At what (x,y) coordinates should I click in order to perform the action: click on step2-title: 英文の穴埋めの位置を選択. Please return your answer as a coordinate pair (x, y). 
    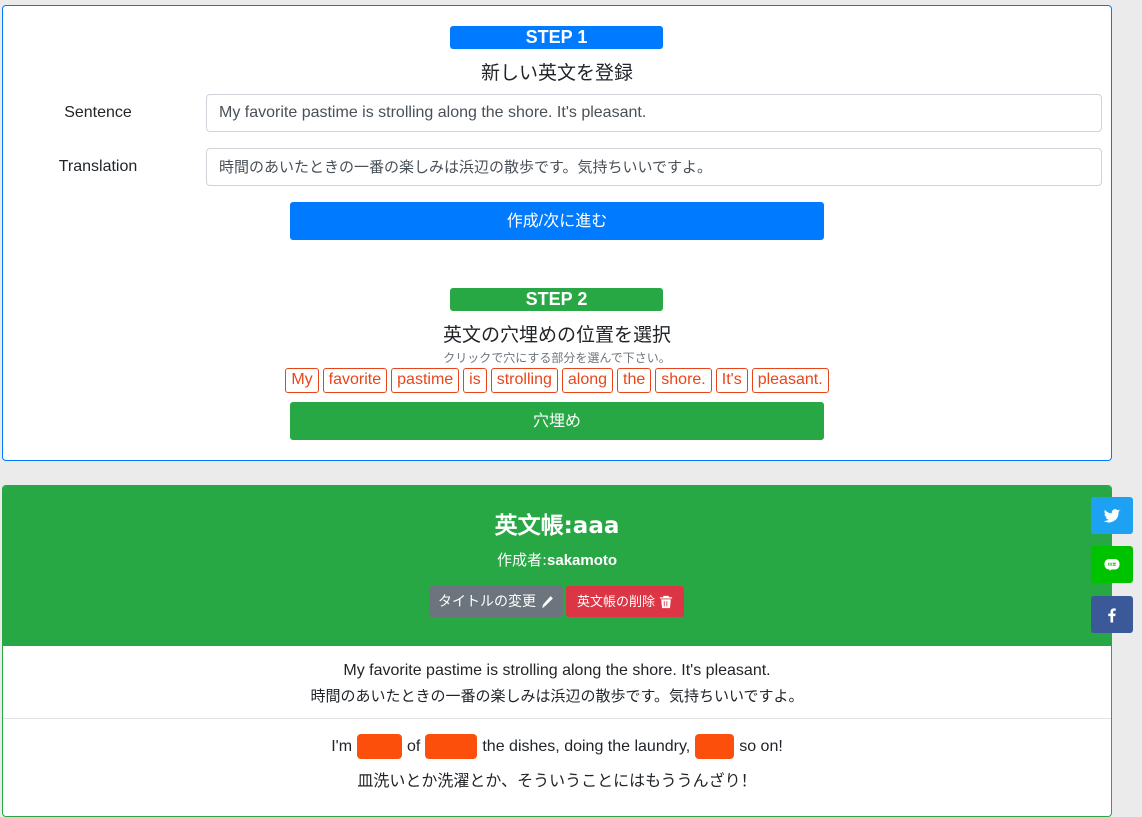
    Looking at the image, I should click on (556, 335).